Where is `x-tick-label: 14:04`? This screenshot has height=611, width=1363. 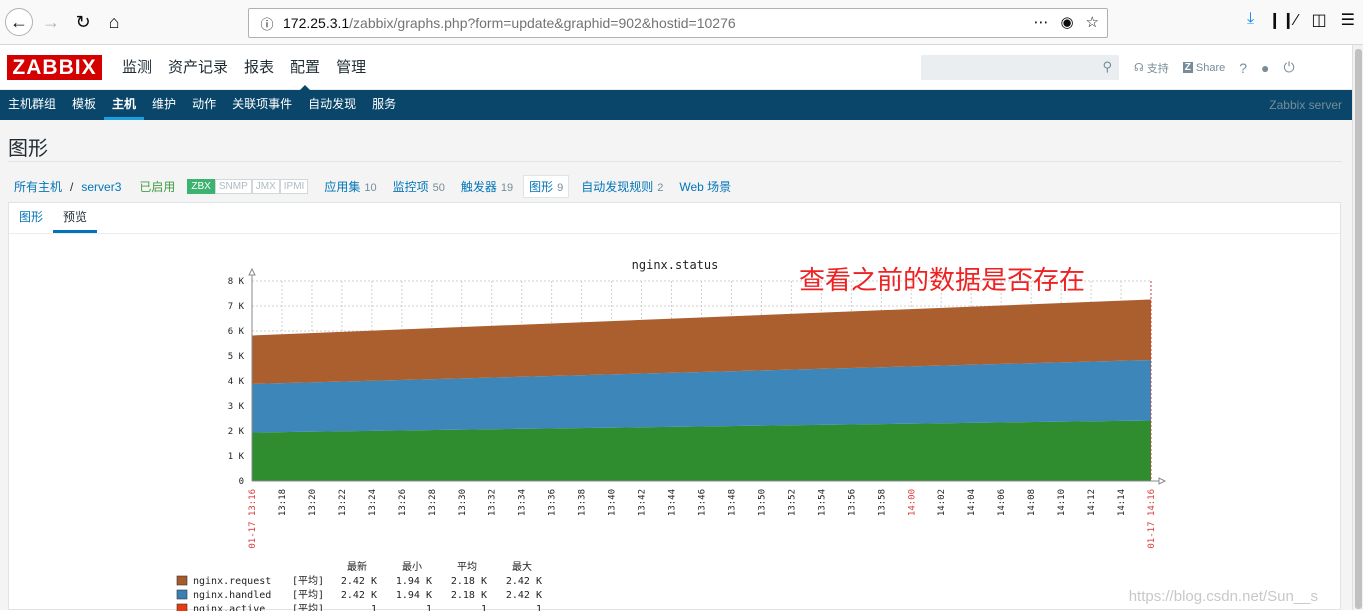
x-tick-label: 14:04 is located at coordinates (972, 502).